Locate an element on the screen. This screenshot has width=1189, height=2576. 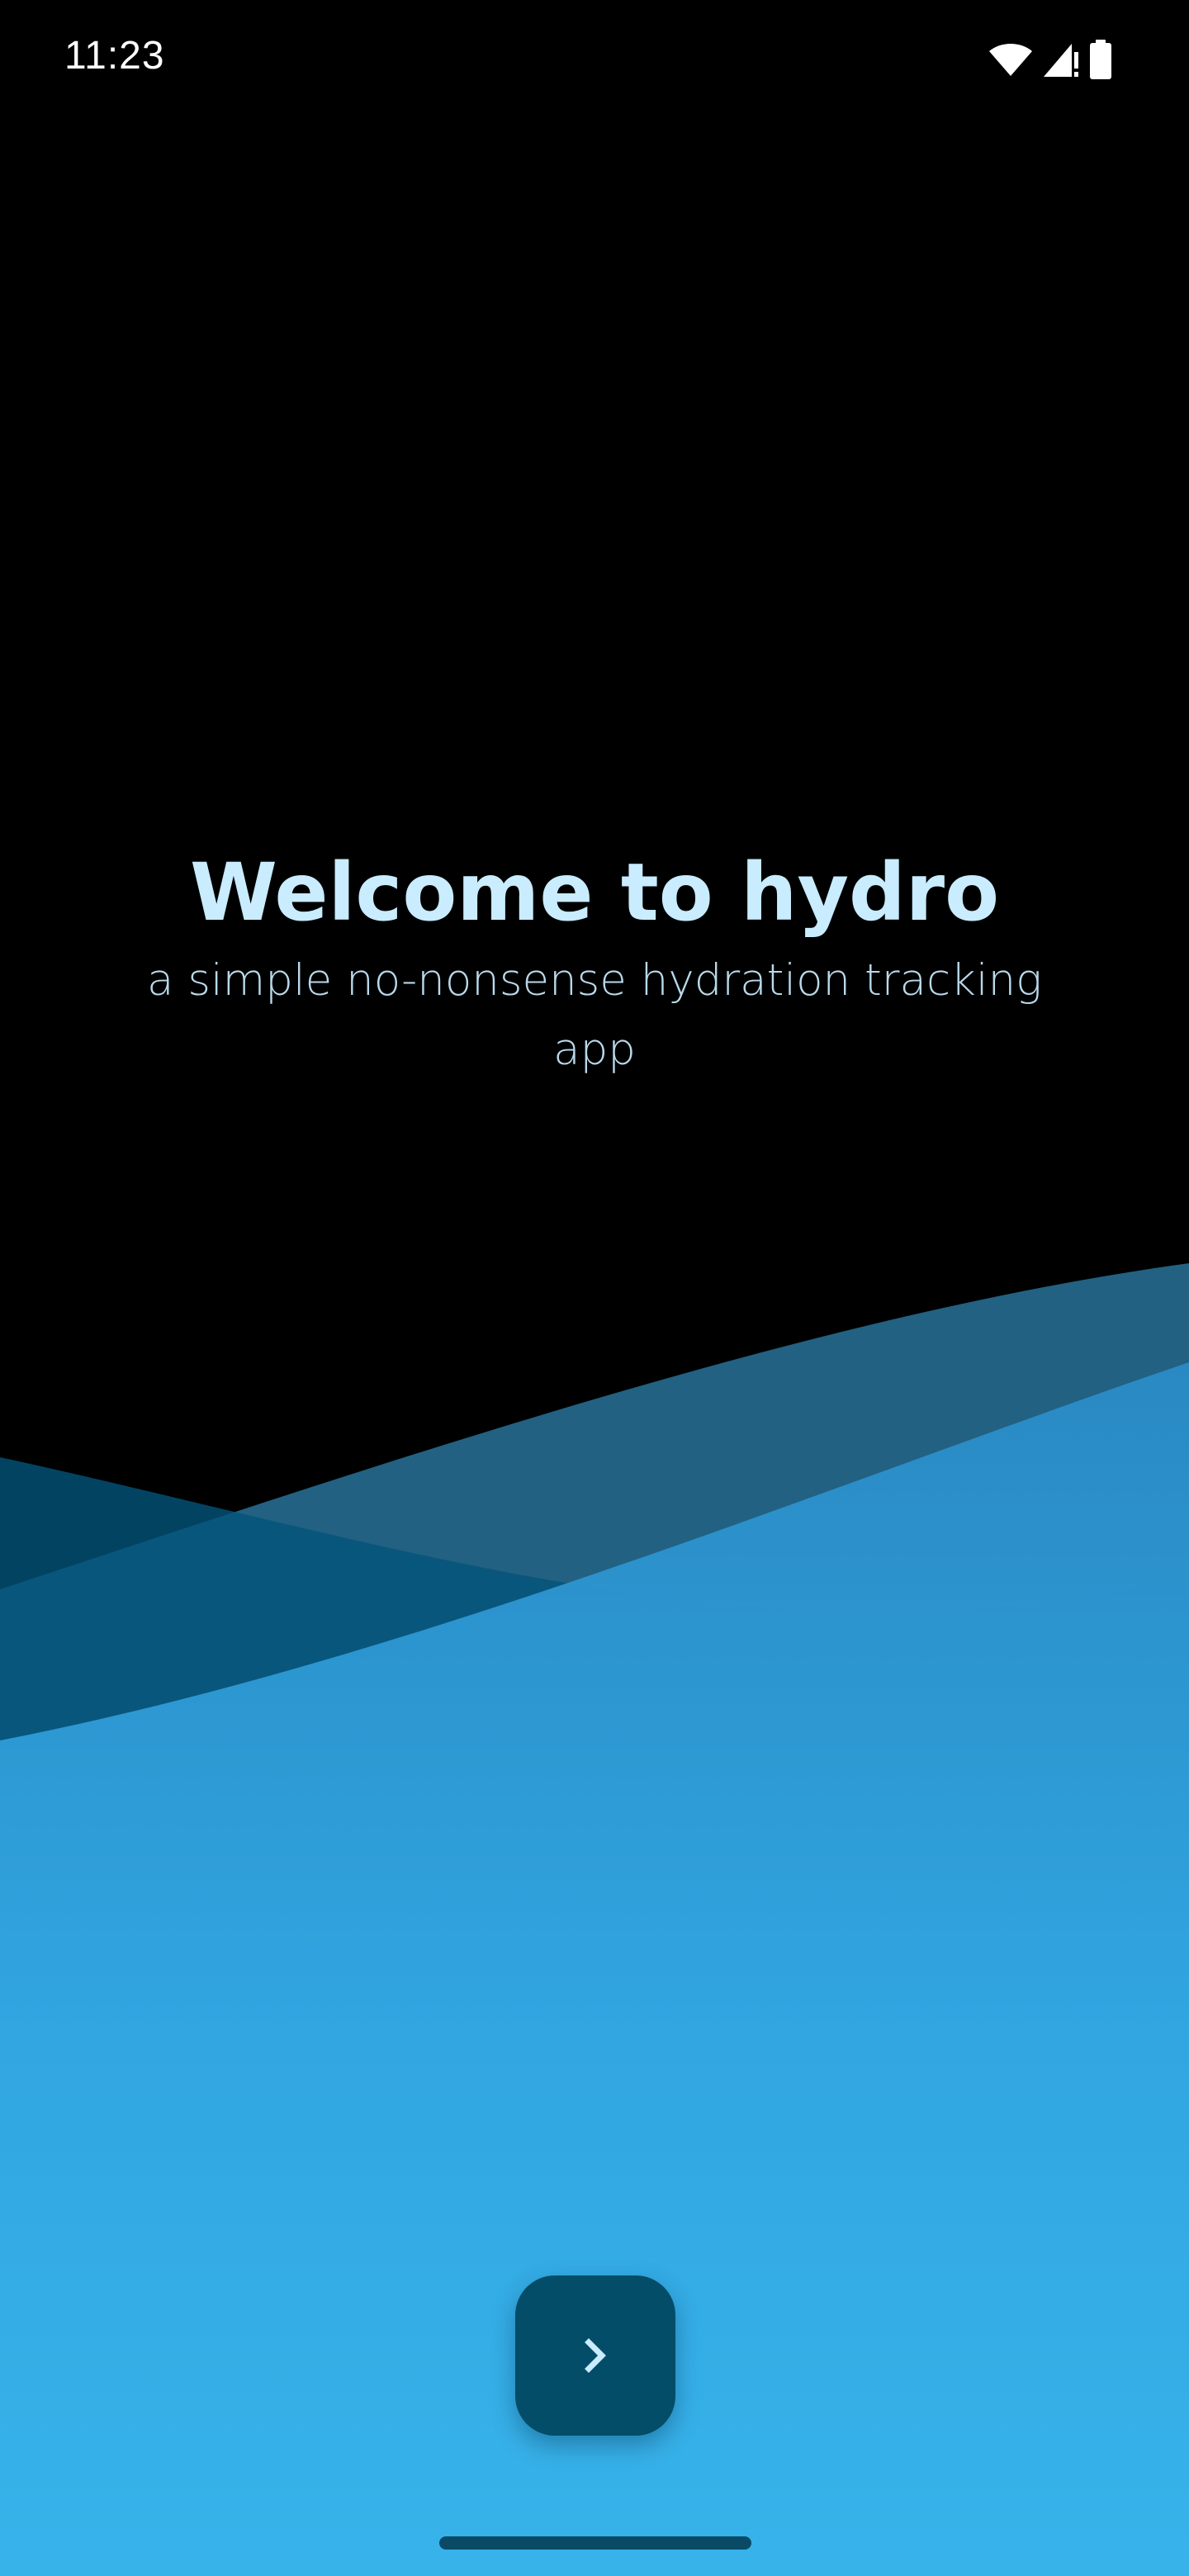
next-button is located at coordinates (595, 2355).